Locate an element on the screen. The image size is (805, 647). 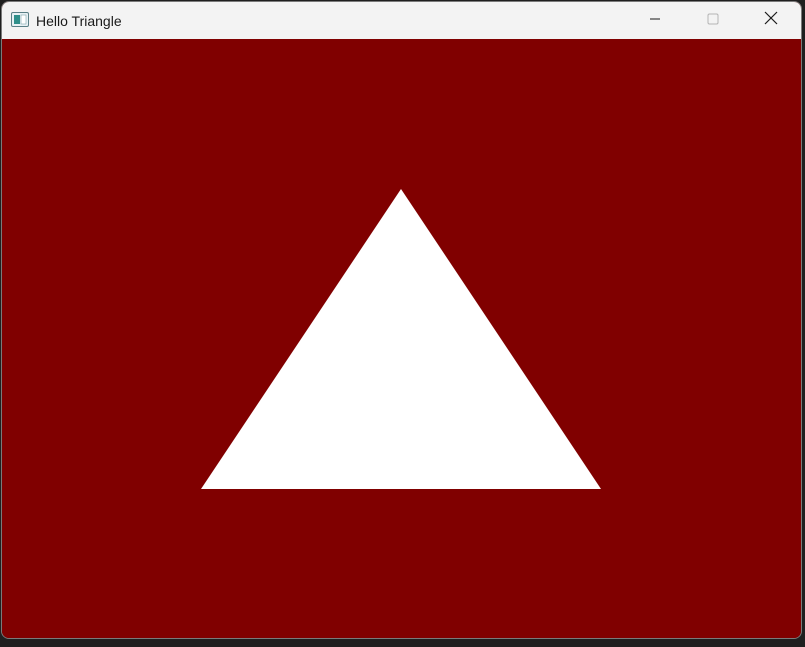
close-icon is located at coordinates (771, 20).